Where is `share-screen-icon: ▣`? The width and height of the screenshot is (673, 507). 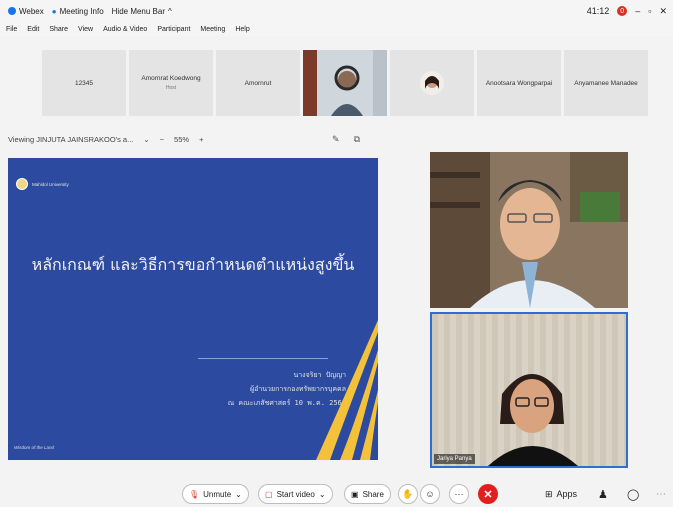 share-screen-icon: ▣ is located at coordinates (355, 494).